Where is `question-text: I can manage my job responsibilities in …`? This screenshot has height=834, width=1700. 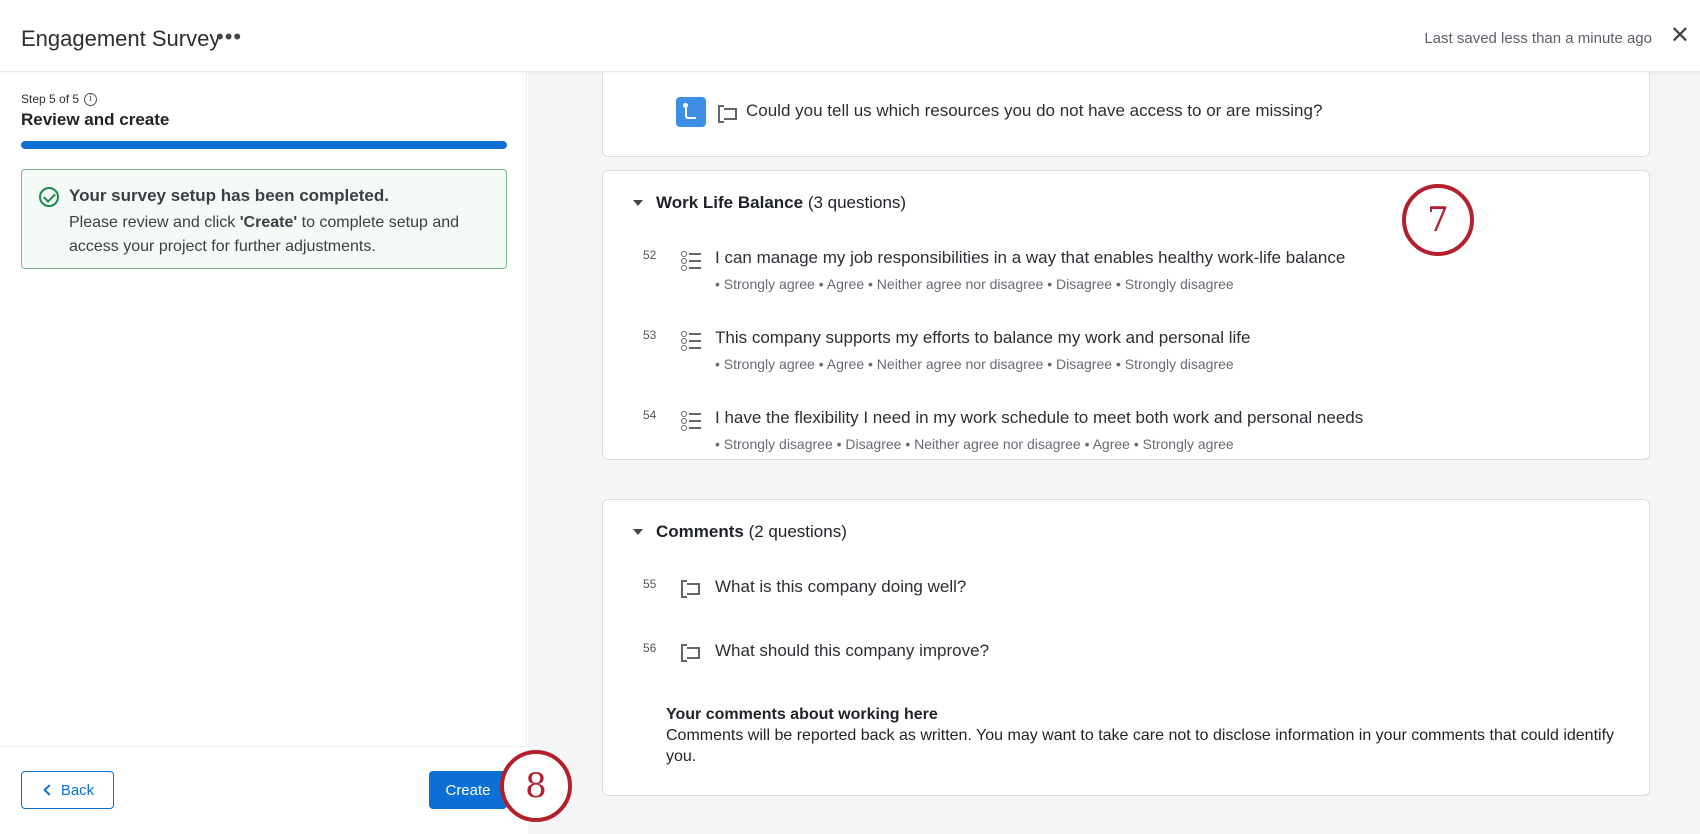
question-text: I can manage my job responsibilities in … is located at coordinates (1030, 257).